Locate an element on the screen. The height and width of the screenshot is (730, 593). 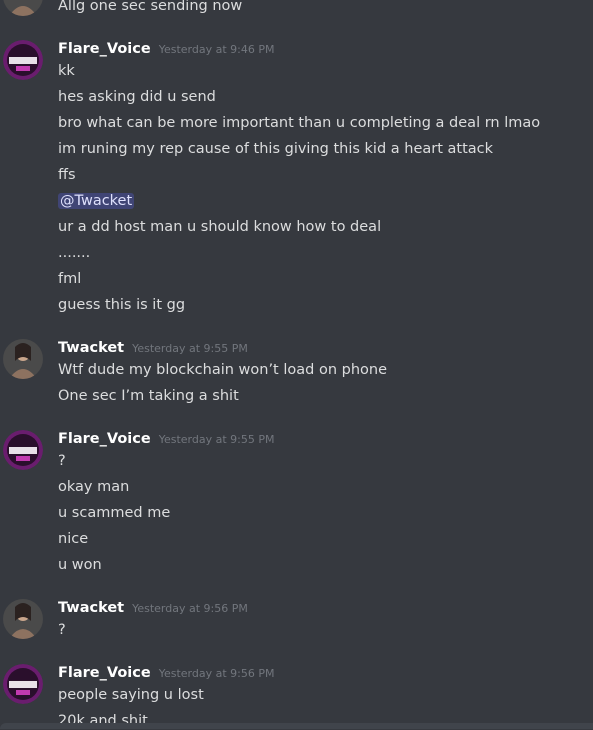
message-mention-line: @Twacket is located at coordinates (96, 201).